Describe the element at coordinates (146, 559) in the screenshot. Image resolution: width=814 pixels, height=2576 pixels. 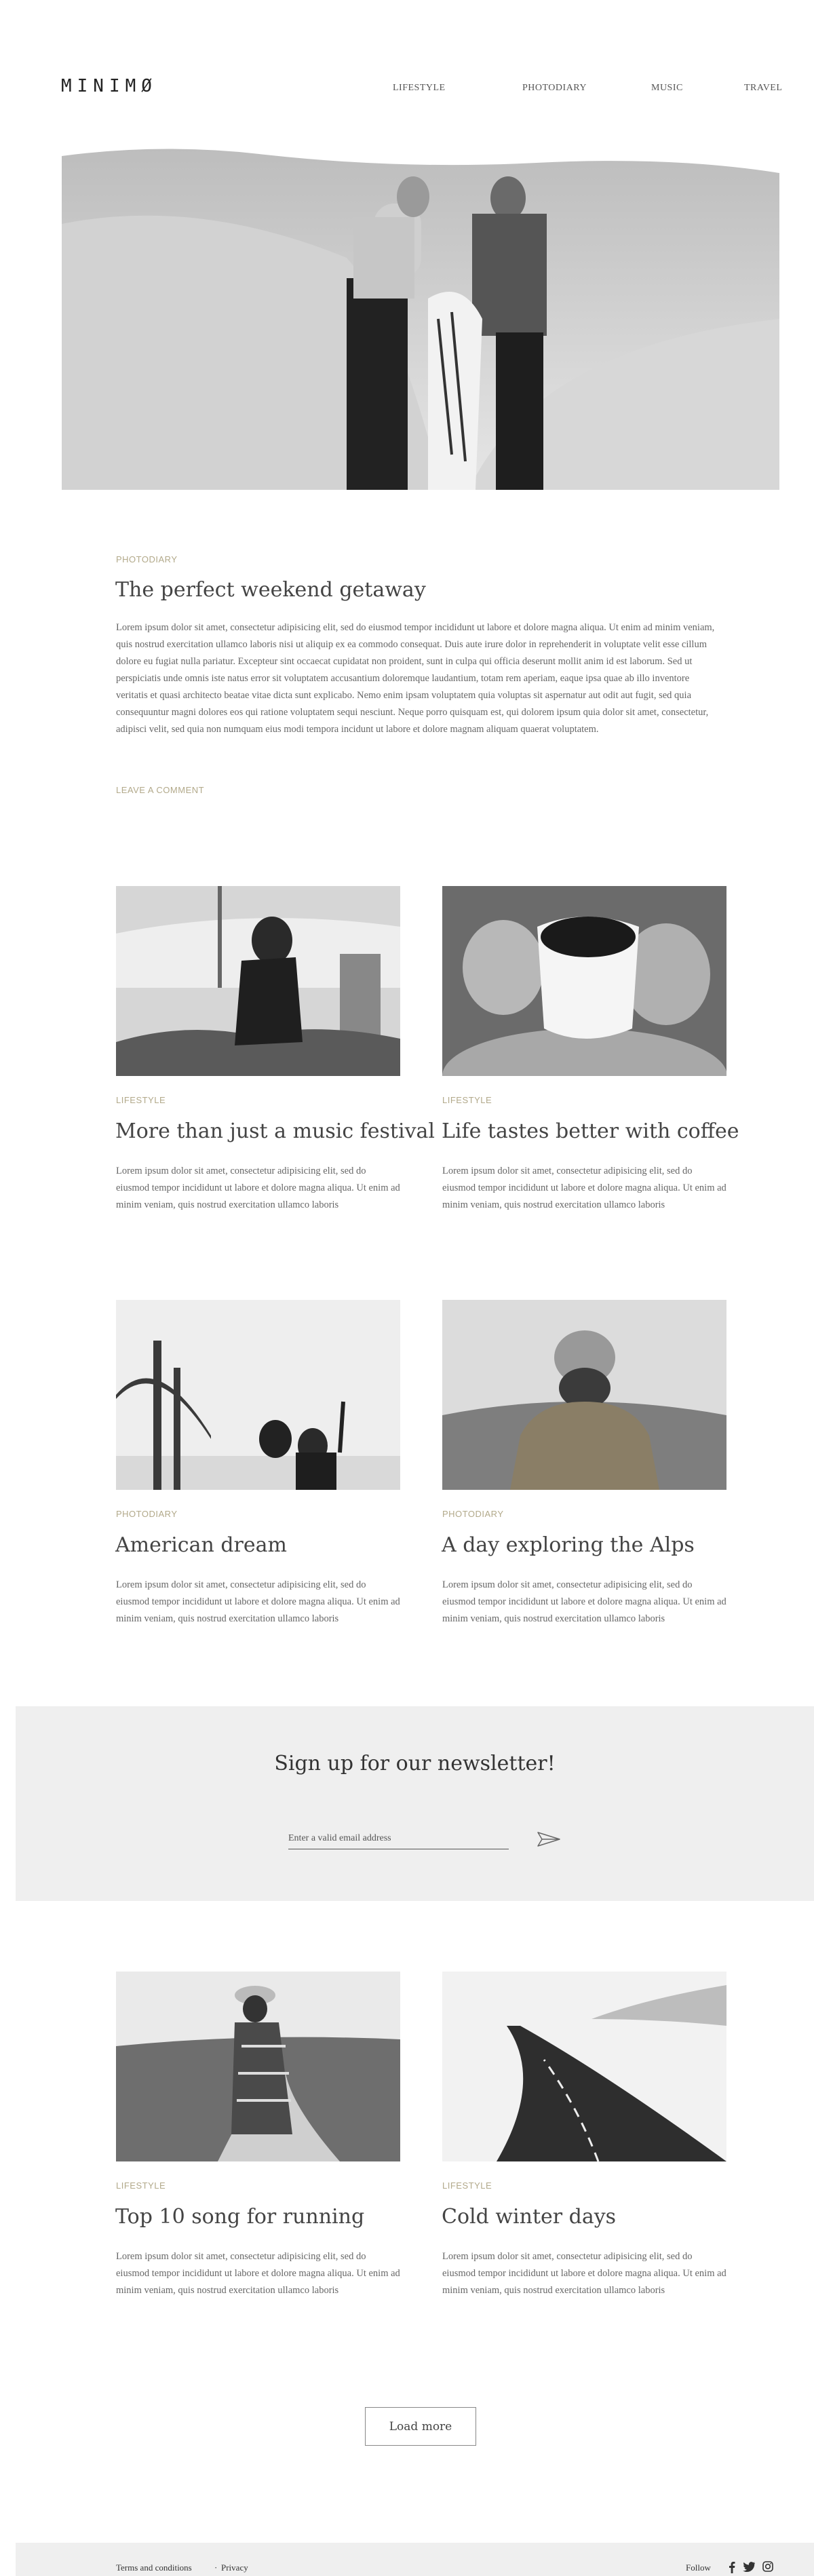
I see `featured-category: PHOTODIARY` at that location.